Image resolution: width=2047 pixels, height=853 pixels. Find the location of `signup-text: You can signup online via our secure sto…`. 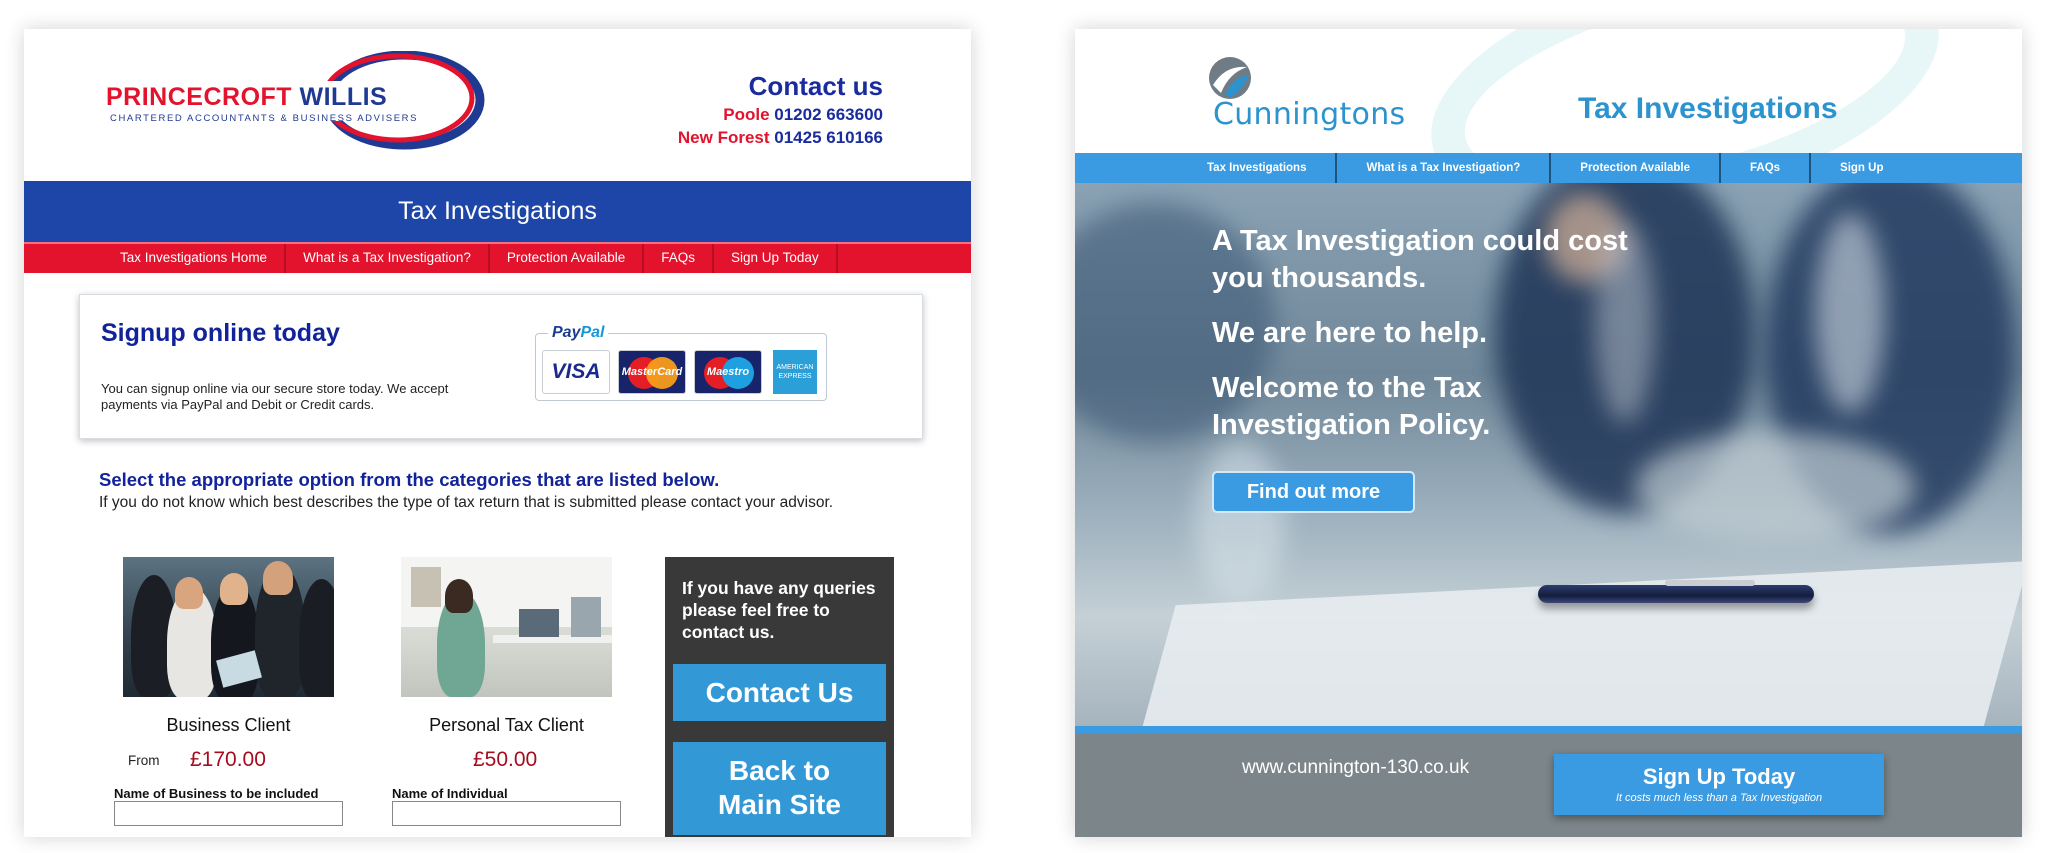

signup-text: You can signup online via our secure sto… is located at coordinates (275, 396).